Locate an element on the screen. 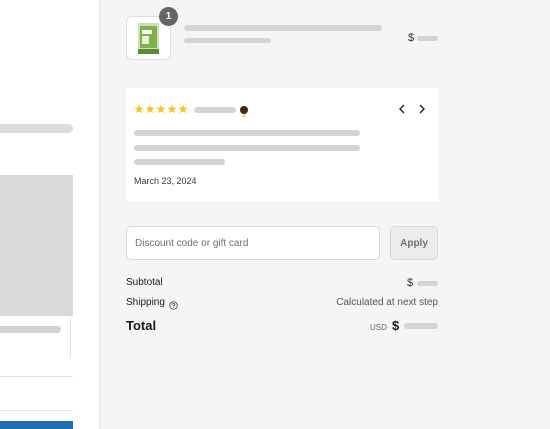  subtotal-symbol: $ is located at coordinates (410, 283).